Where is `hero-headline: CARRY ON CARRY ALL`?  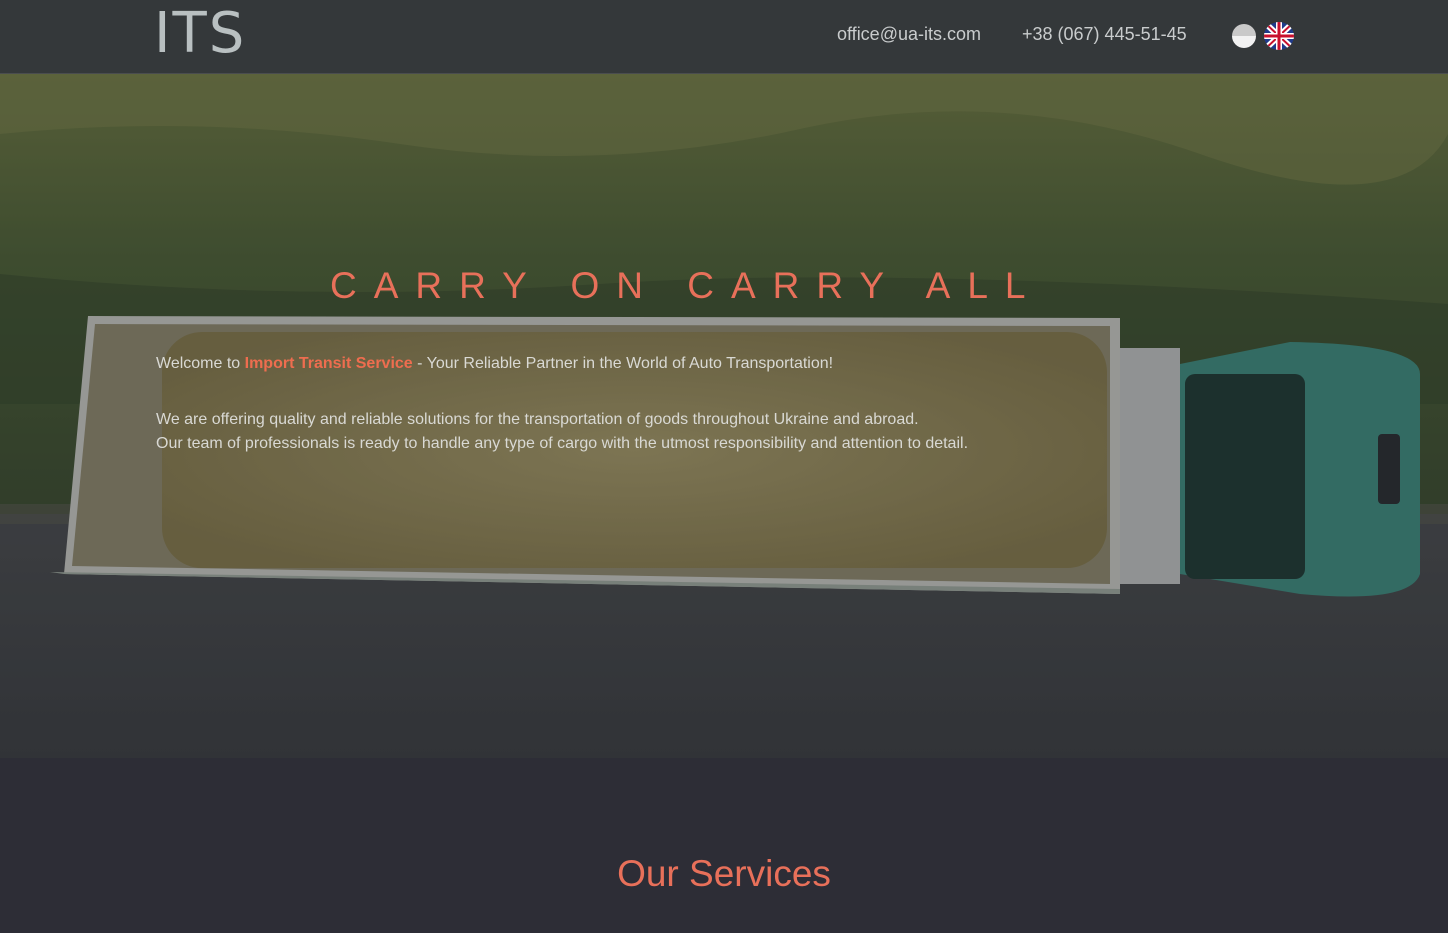 hero-headline: CARRY ON CARRY ALL is located at coordinates (686, 285).